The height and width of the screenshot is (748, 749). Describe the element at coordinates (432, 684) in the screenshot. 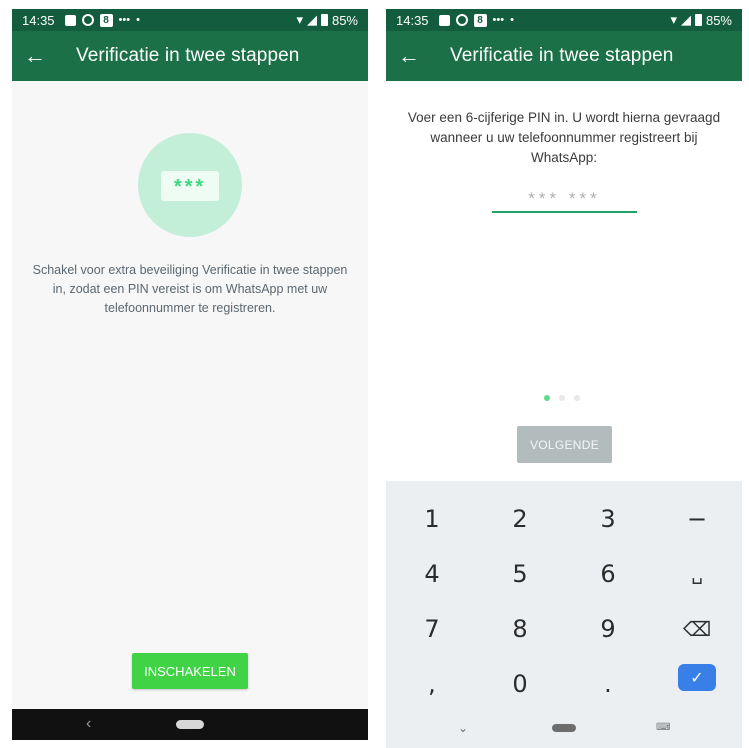

I see `key-comma: ,` at that location.